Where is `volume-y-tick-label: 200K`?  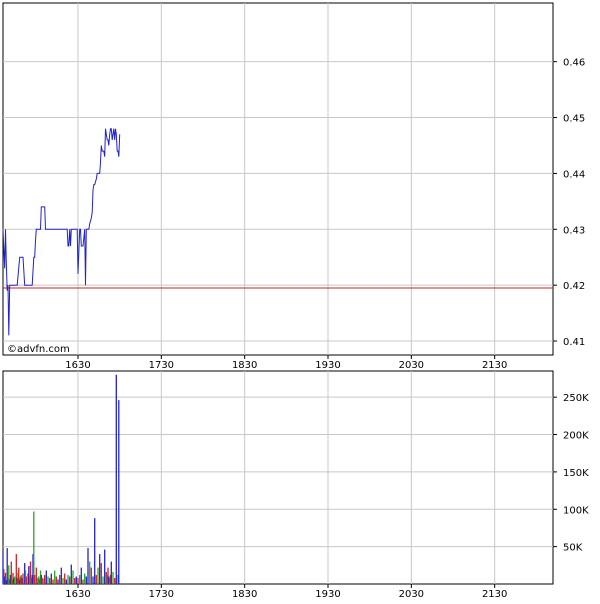 volume-y-tick-label: 200K is located at coordinates (576, 436).